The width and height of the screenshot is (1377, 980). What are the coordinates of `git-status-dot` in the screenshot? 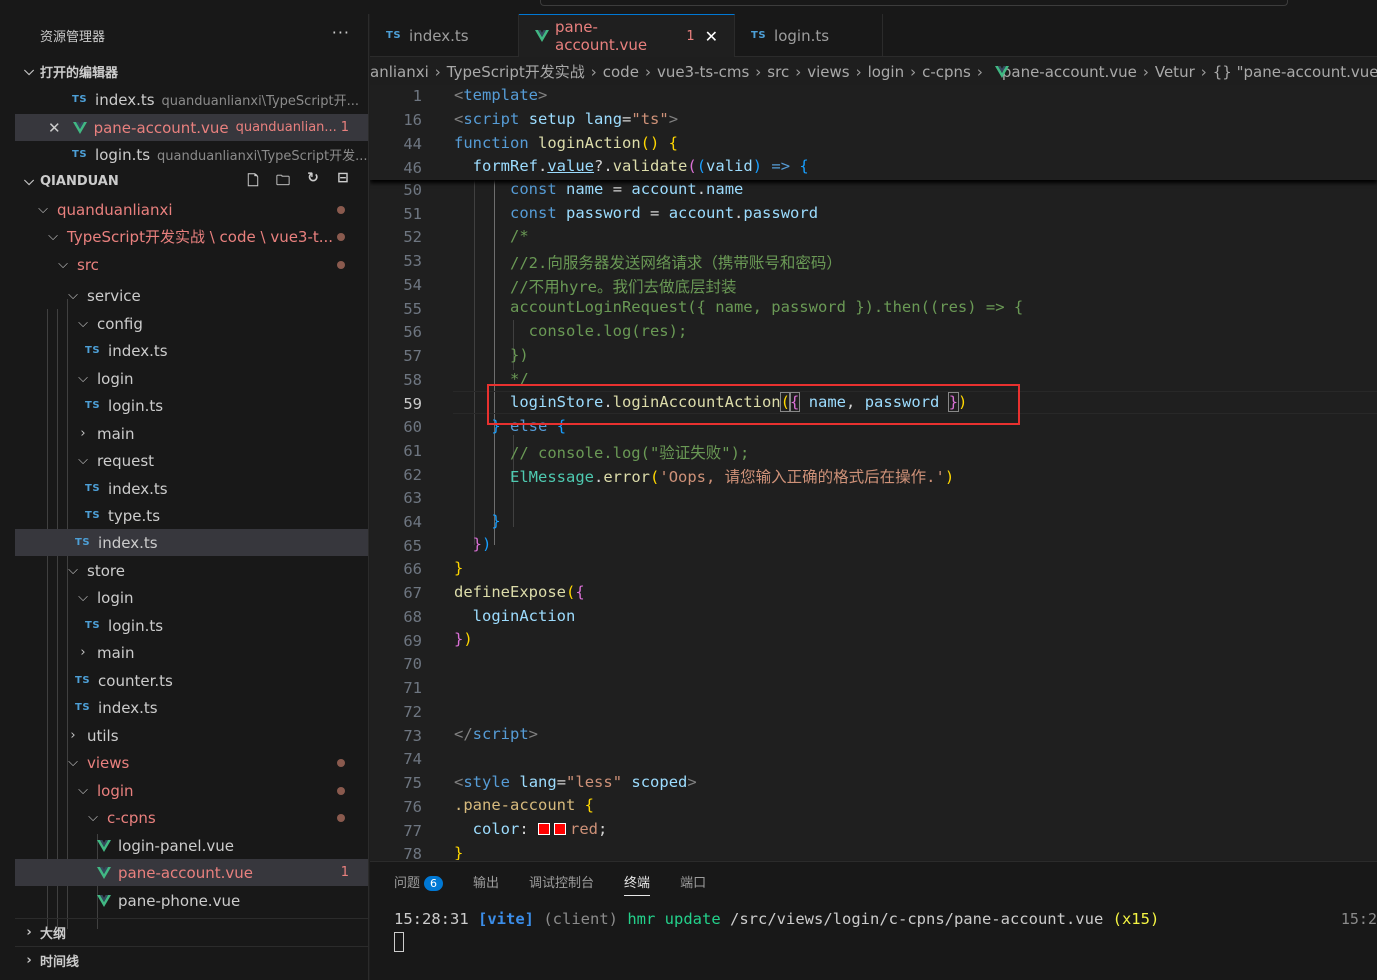 It's located at (341, 210).